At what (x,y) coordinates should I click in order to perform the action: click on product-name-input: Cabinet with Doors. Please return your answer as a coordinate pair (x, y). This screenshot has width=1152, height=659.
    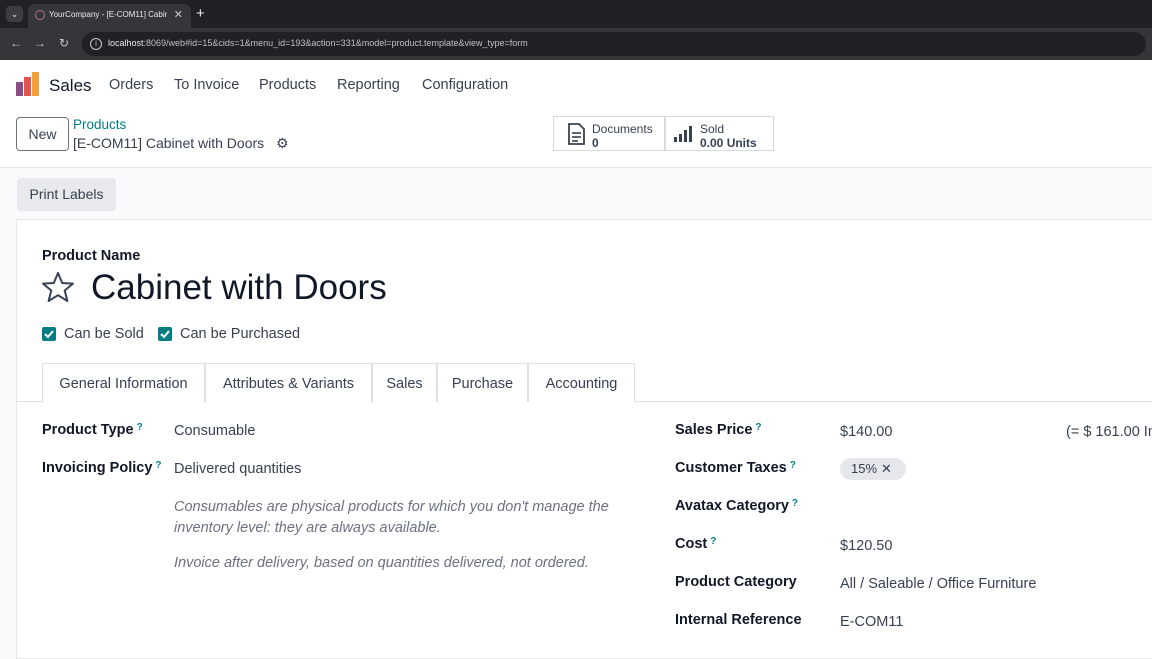
    Looking at the image, I should click on (239, 288).